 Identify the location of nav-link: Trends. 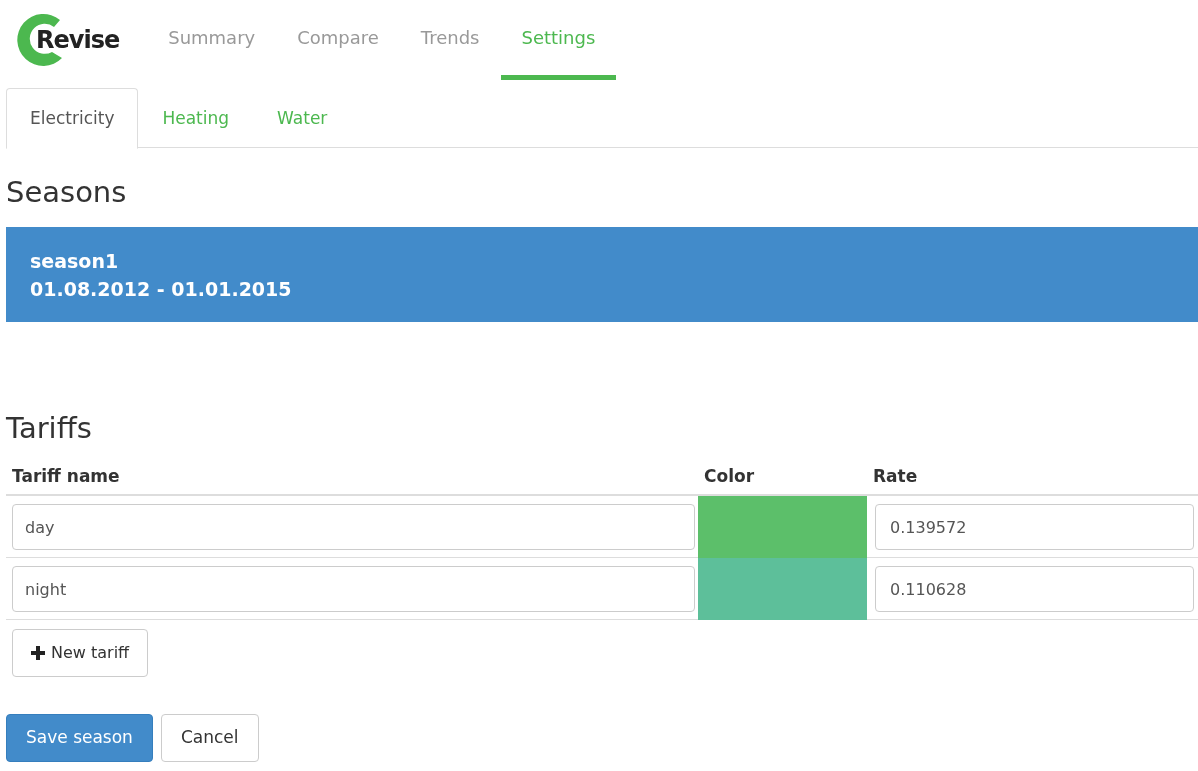
(450, 40).